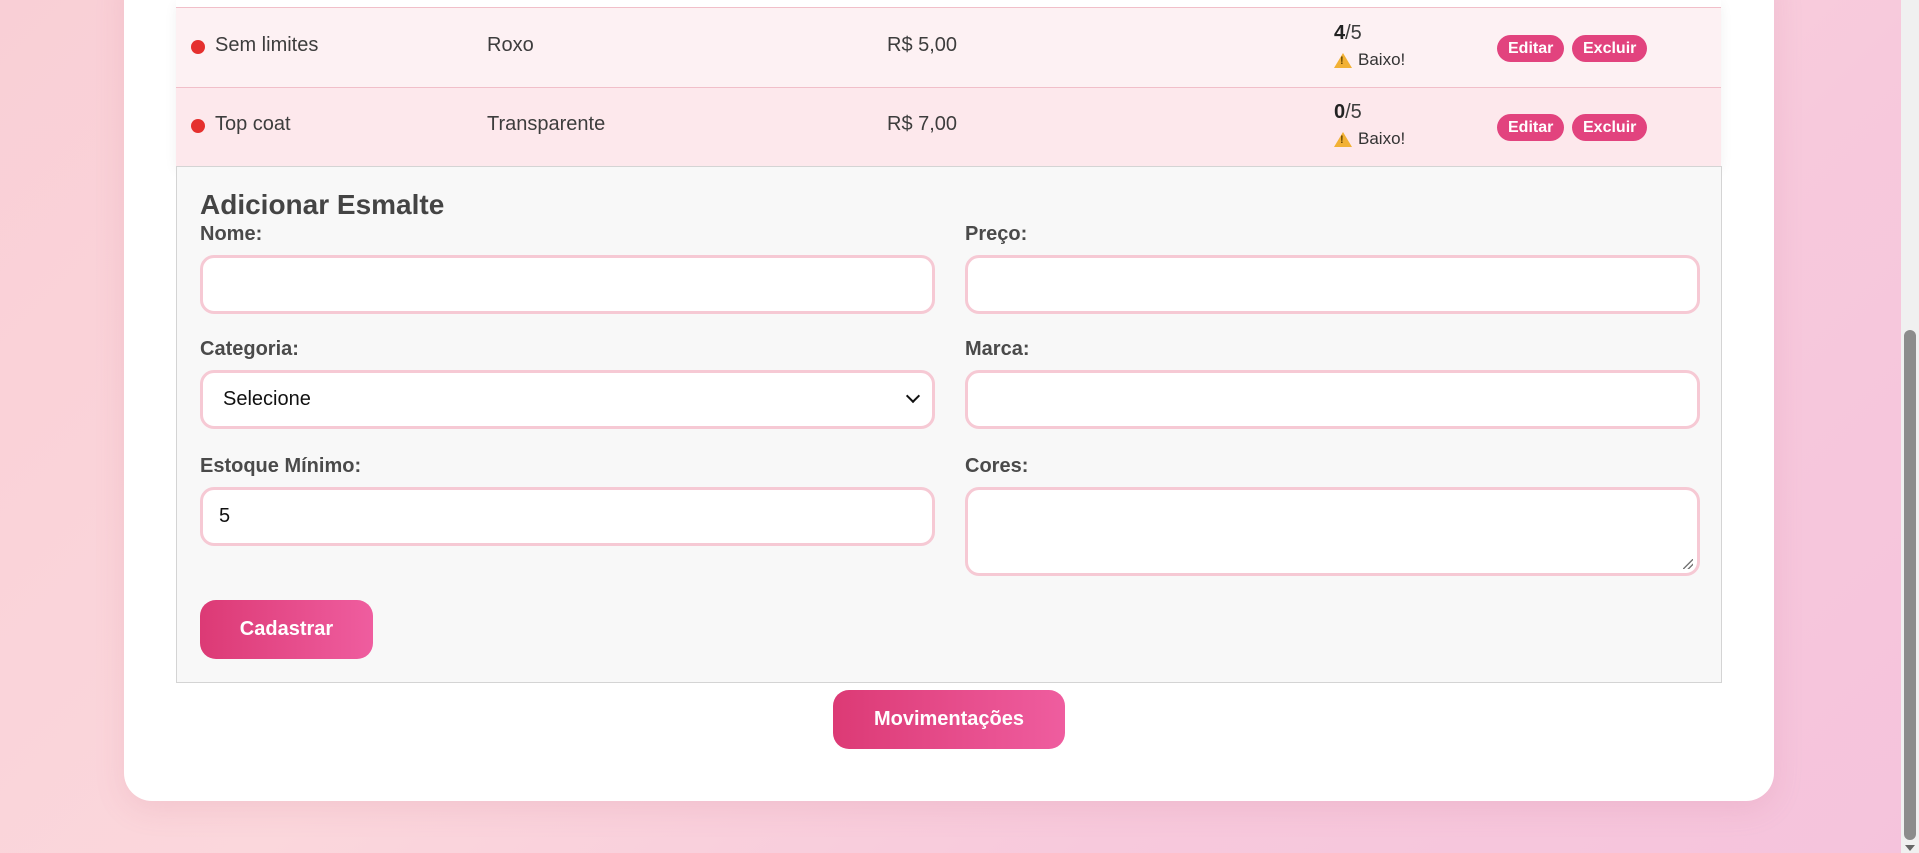 The image size is (1919, 853). What do you see at coordinates (567, 516) in the screenshot?
I see `min-stock-input: 5` at bounding box center [567, 516].